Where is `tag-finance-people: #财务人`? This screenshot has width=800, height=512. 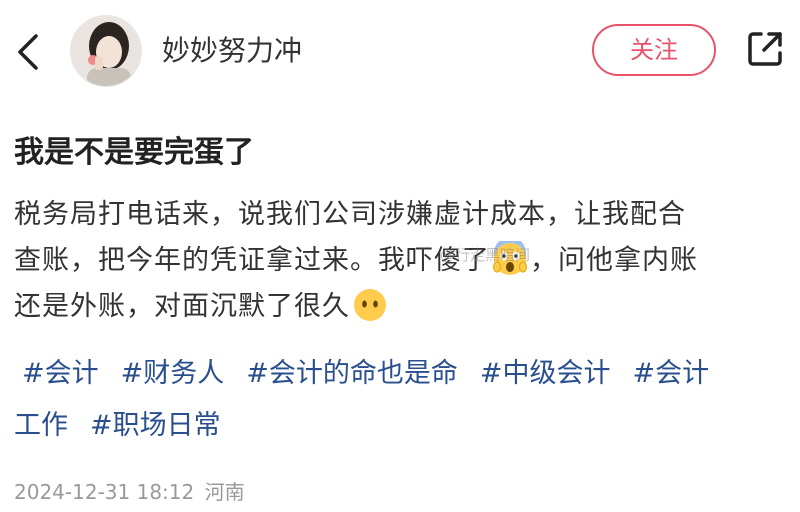 tag-finance-people: #财务人 is located at coordinates (173, 374).